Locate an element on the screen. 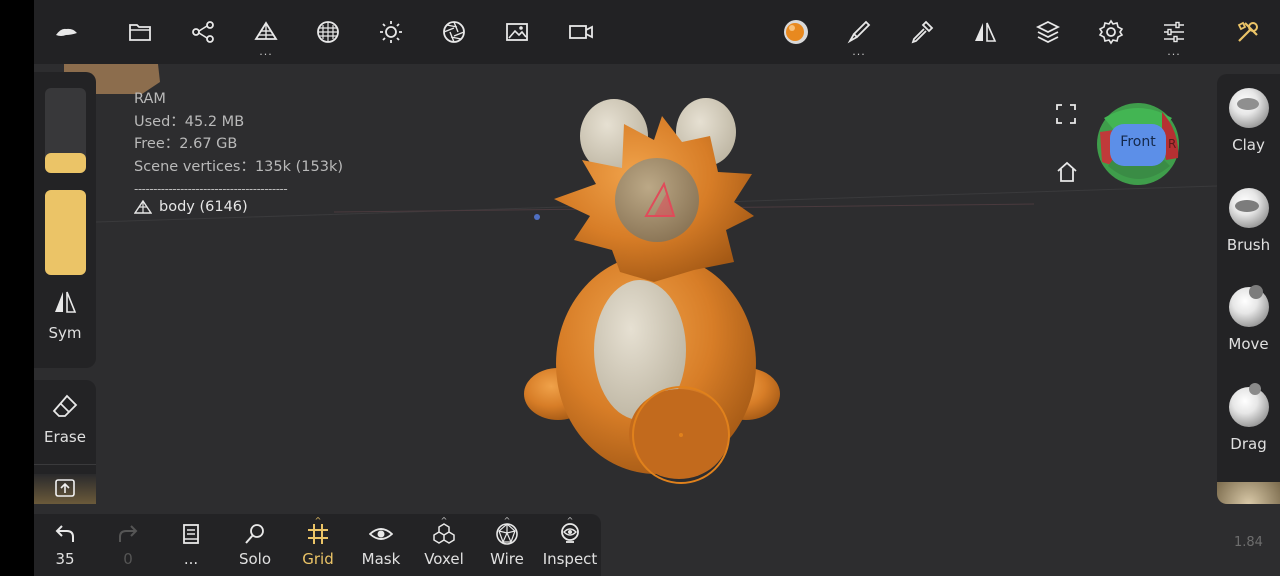  erase-label: Erase is located at coordinates (65, 437).